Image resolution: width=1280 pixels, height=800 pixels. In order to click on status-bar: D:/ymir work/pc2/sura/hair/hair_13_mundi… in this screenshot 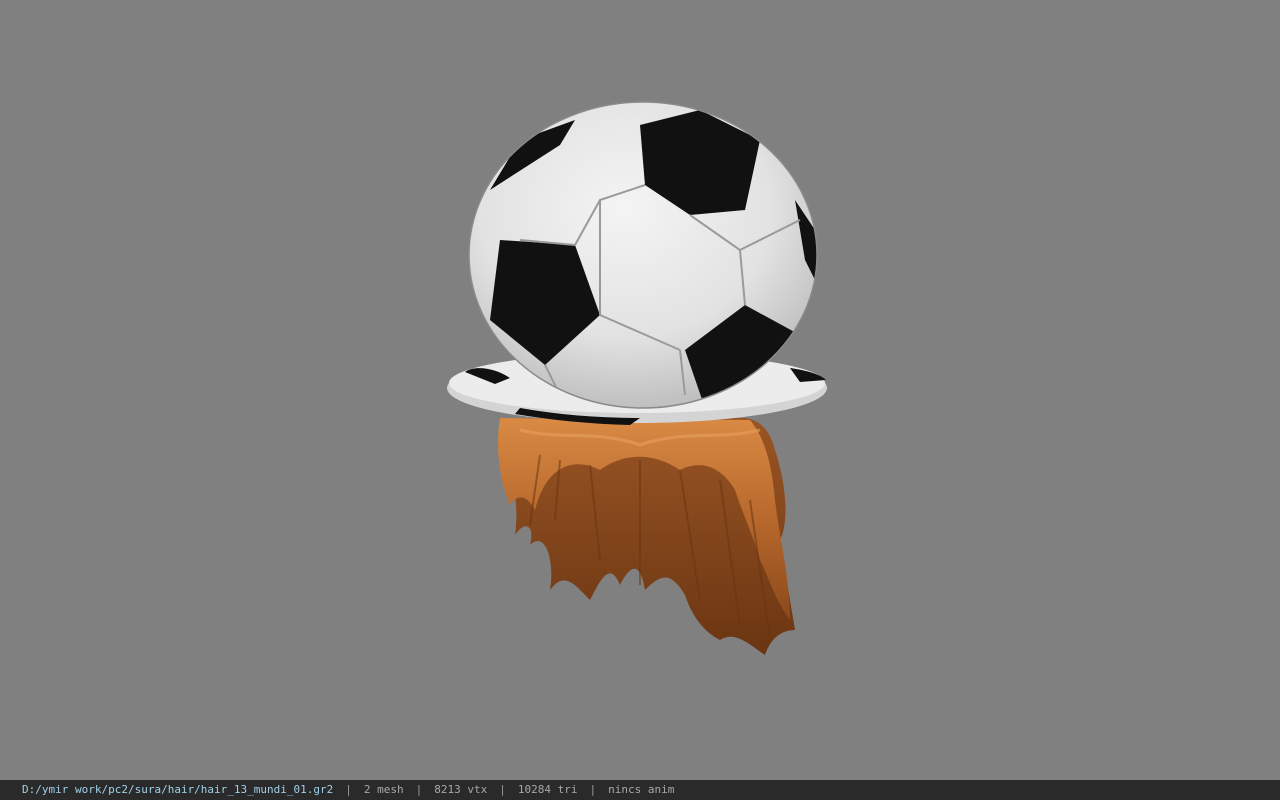, I will do `click(640, 790)`.